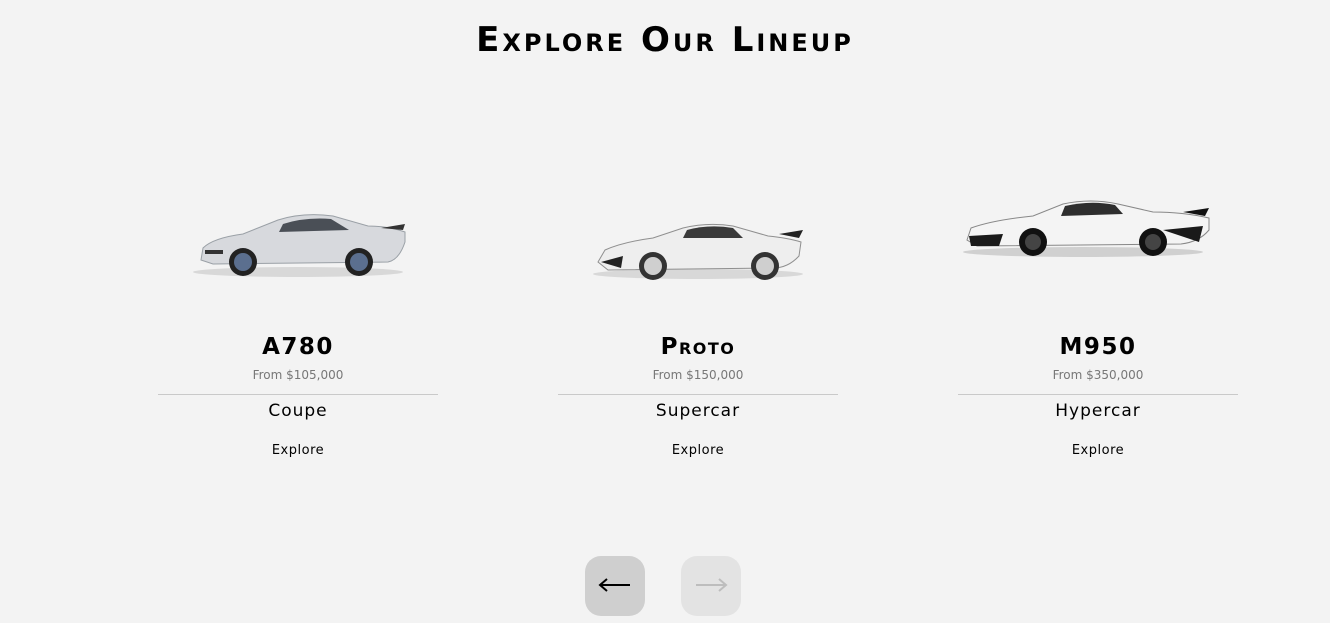 The image size is (1330, 623). I want to click on hypercar-image, so click(1098, 240).